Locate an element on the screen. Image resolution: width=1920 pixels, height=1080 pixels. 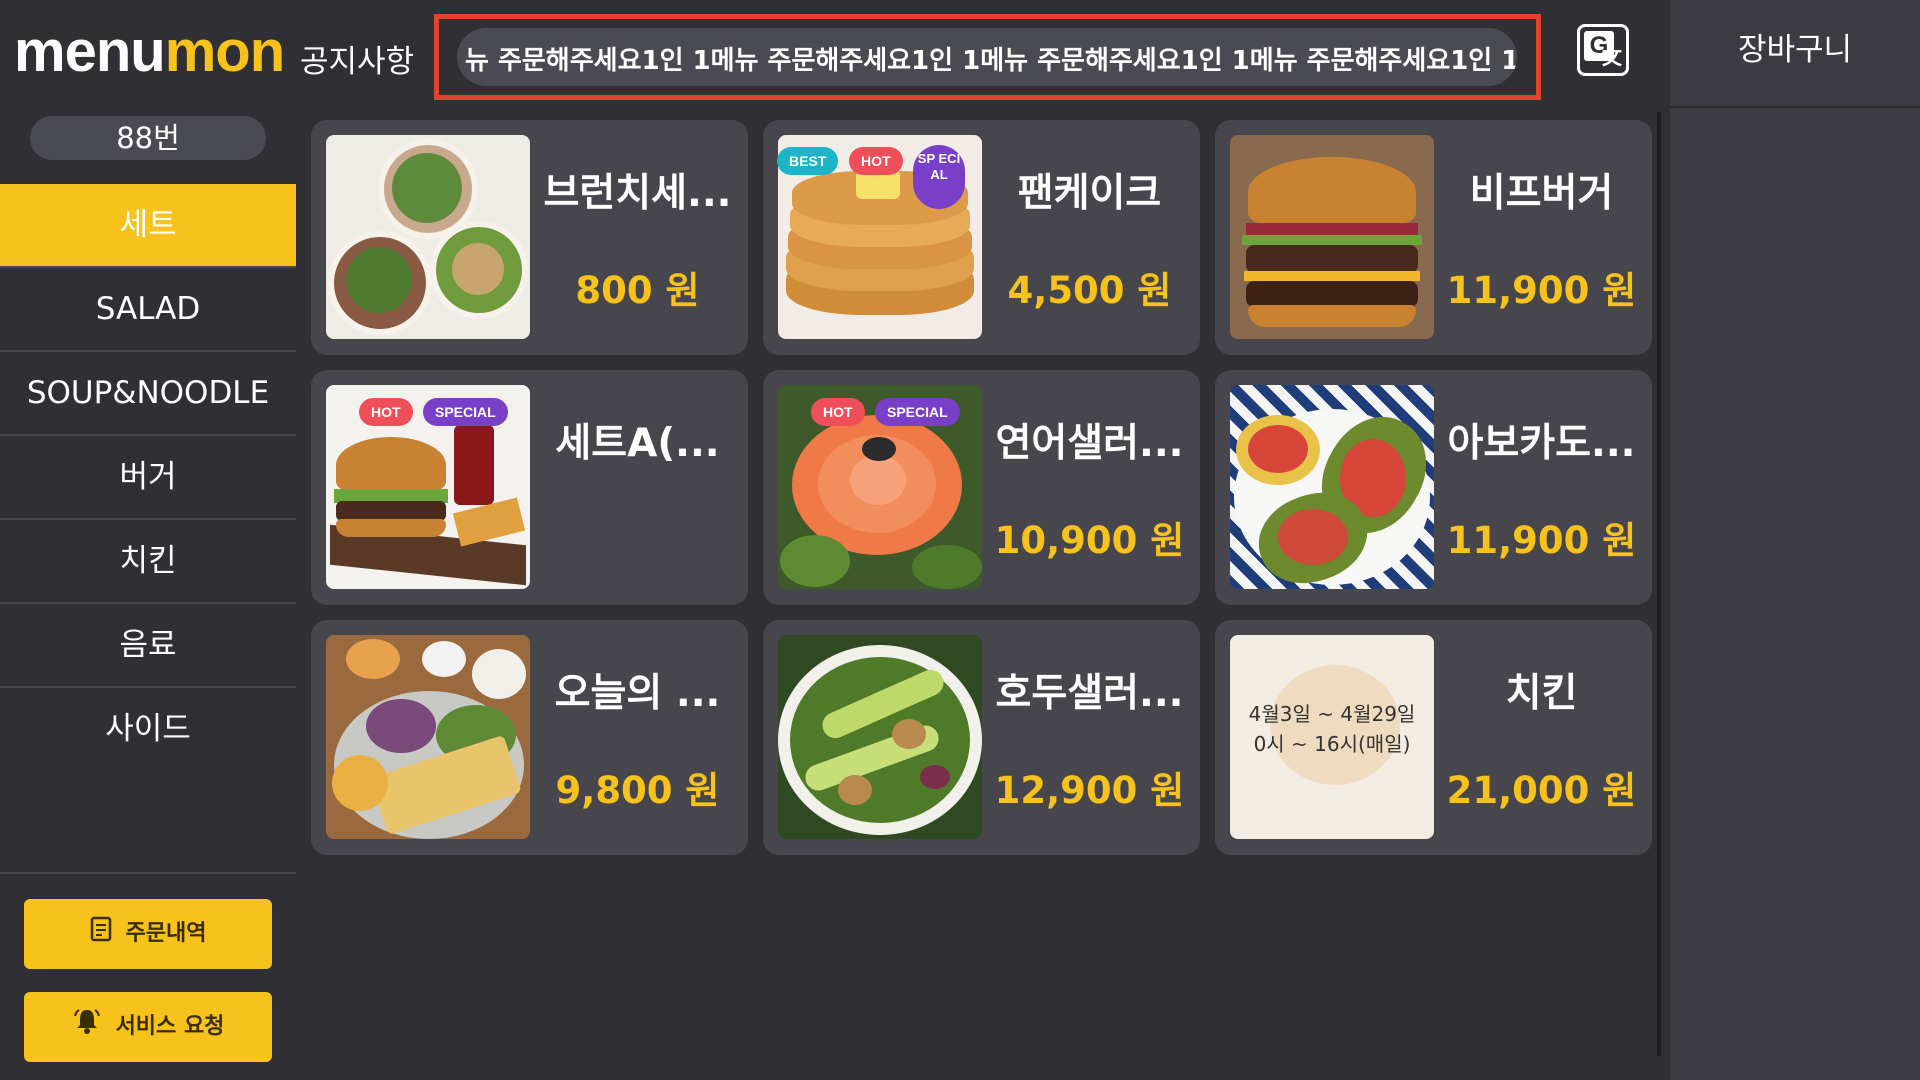
menu-card: HOT SPECIAL 연어샐러... 10,900 원 is located at coordinates (981, 487).